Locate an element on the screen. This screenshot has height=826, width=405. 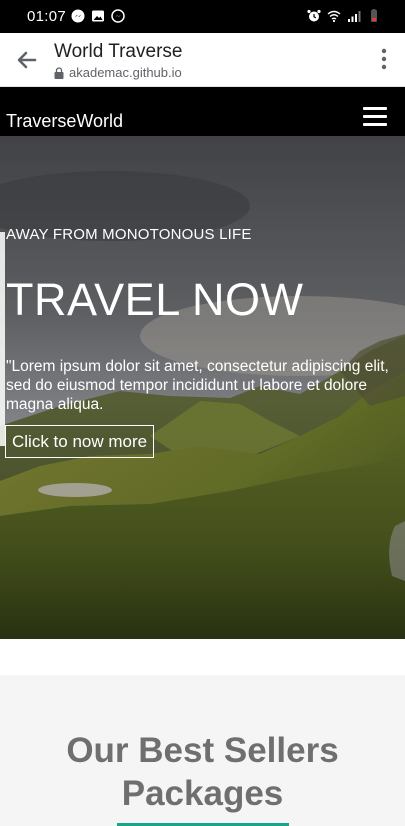
hamburger-menu-icon is located at coordinates (375, 118).